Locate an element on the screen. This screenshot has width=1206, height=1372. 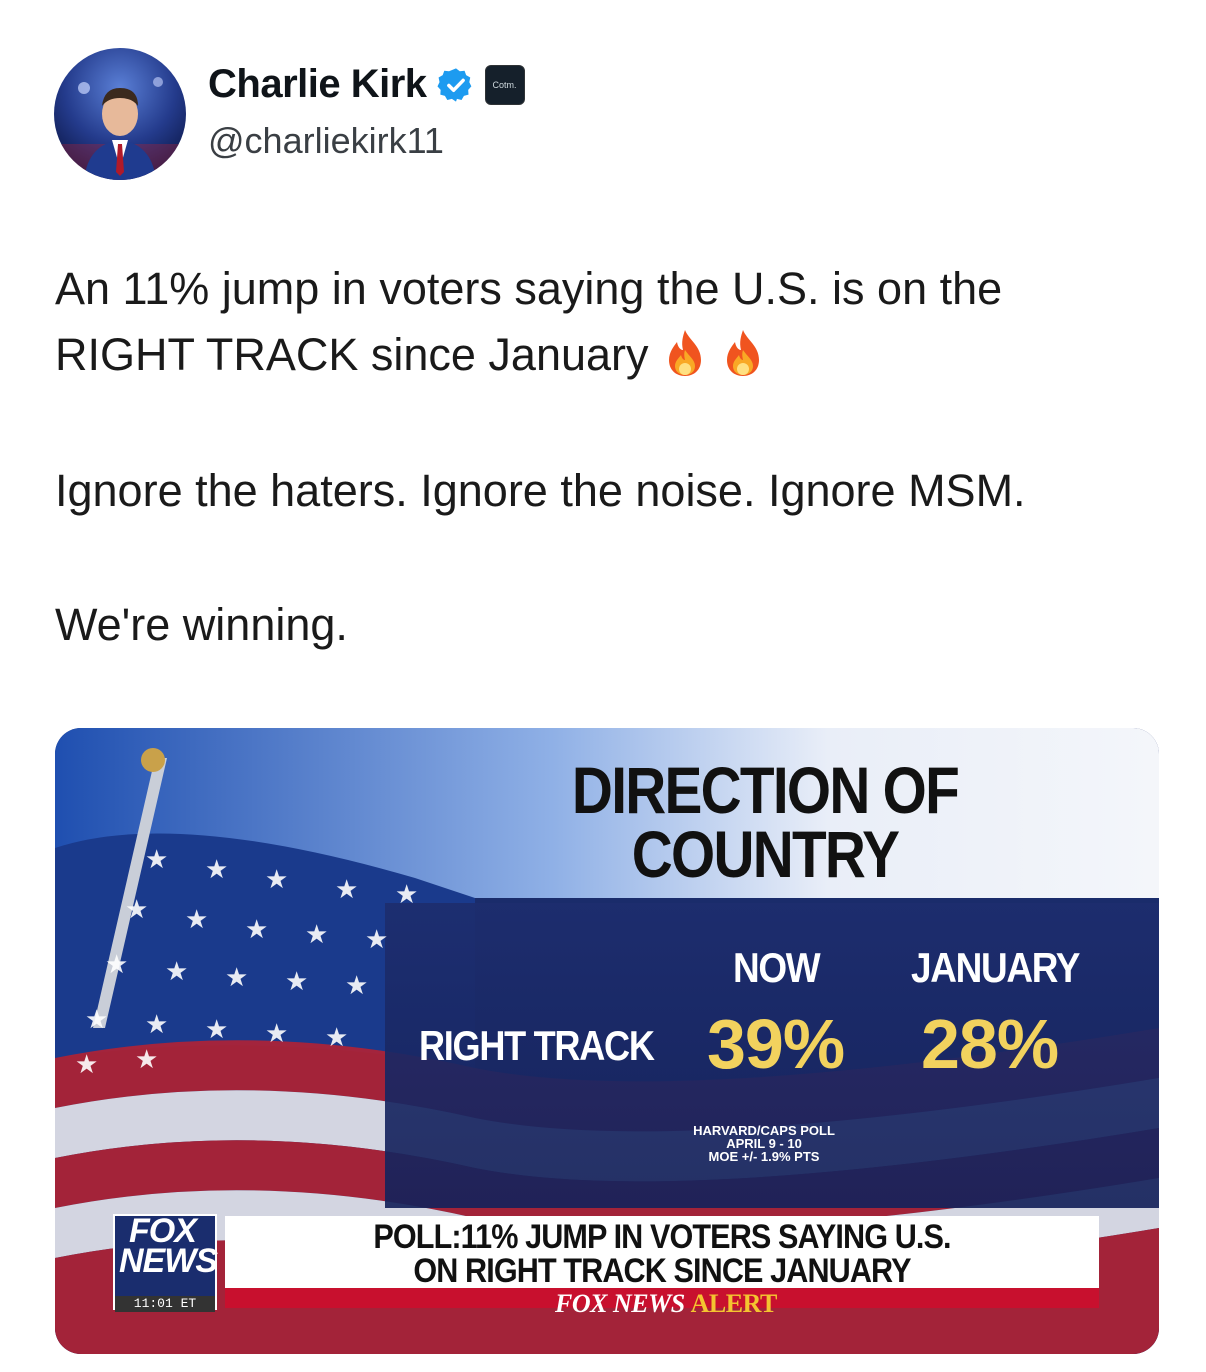
fox-news-alert: FOX NEWS ALERT is located at coordinates (666, 1303).